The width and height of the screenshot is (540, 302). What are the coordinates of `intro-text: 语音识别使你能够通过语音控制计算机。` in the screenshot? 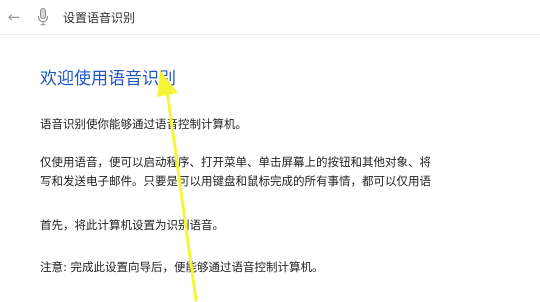 It's located at (143, 124).